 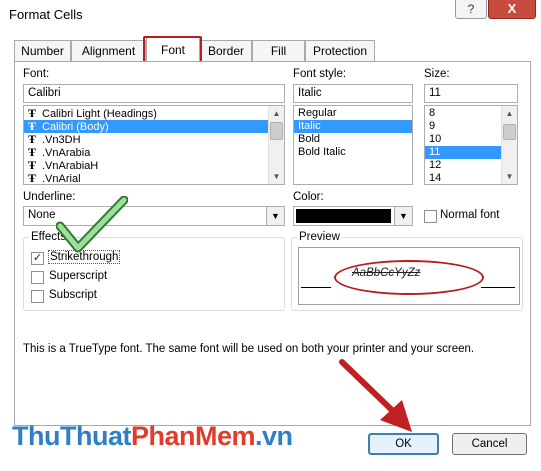 What do you see at coordinates (343, 216) in the screenshot?
I see `color-swatch` at bounding box center [343, 216].